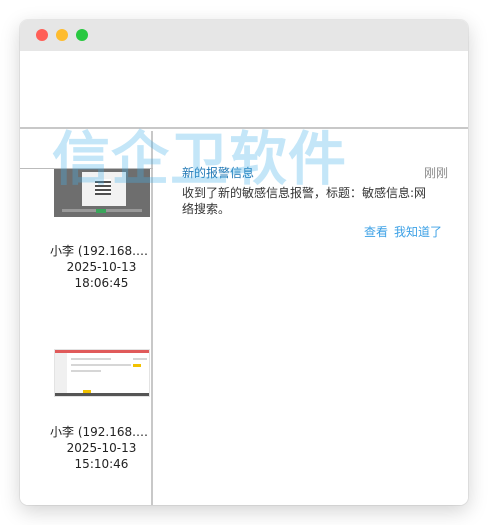 This screenshot has width=488, height=525. Describe the element at coordinates (376, 232) in the screenshot. I see `view-alert-link: 查看` at that location.